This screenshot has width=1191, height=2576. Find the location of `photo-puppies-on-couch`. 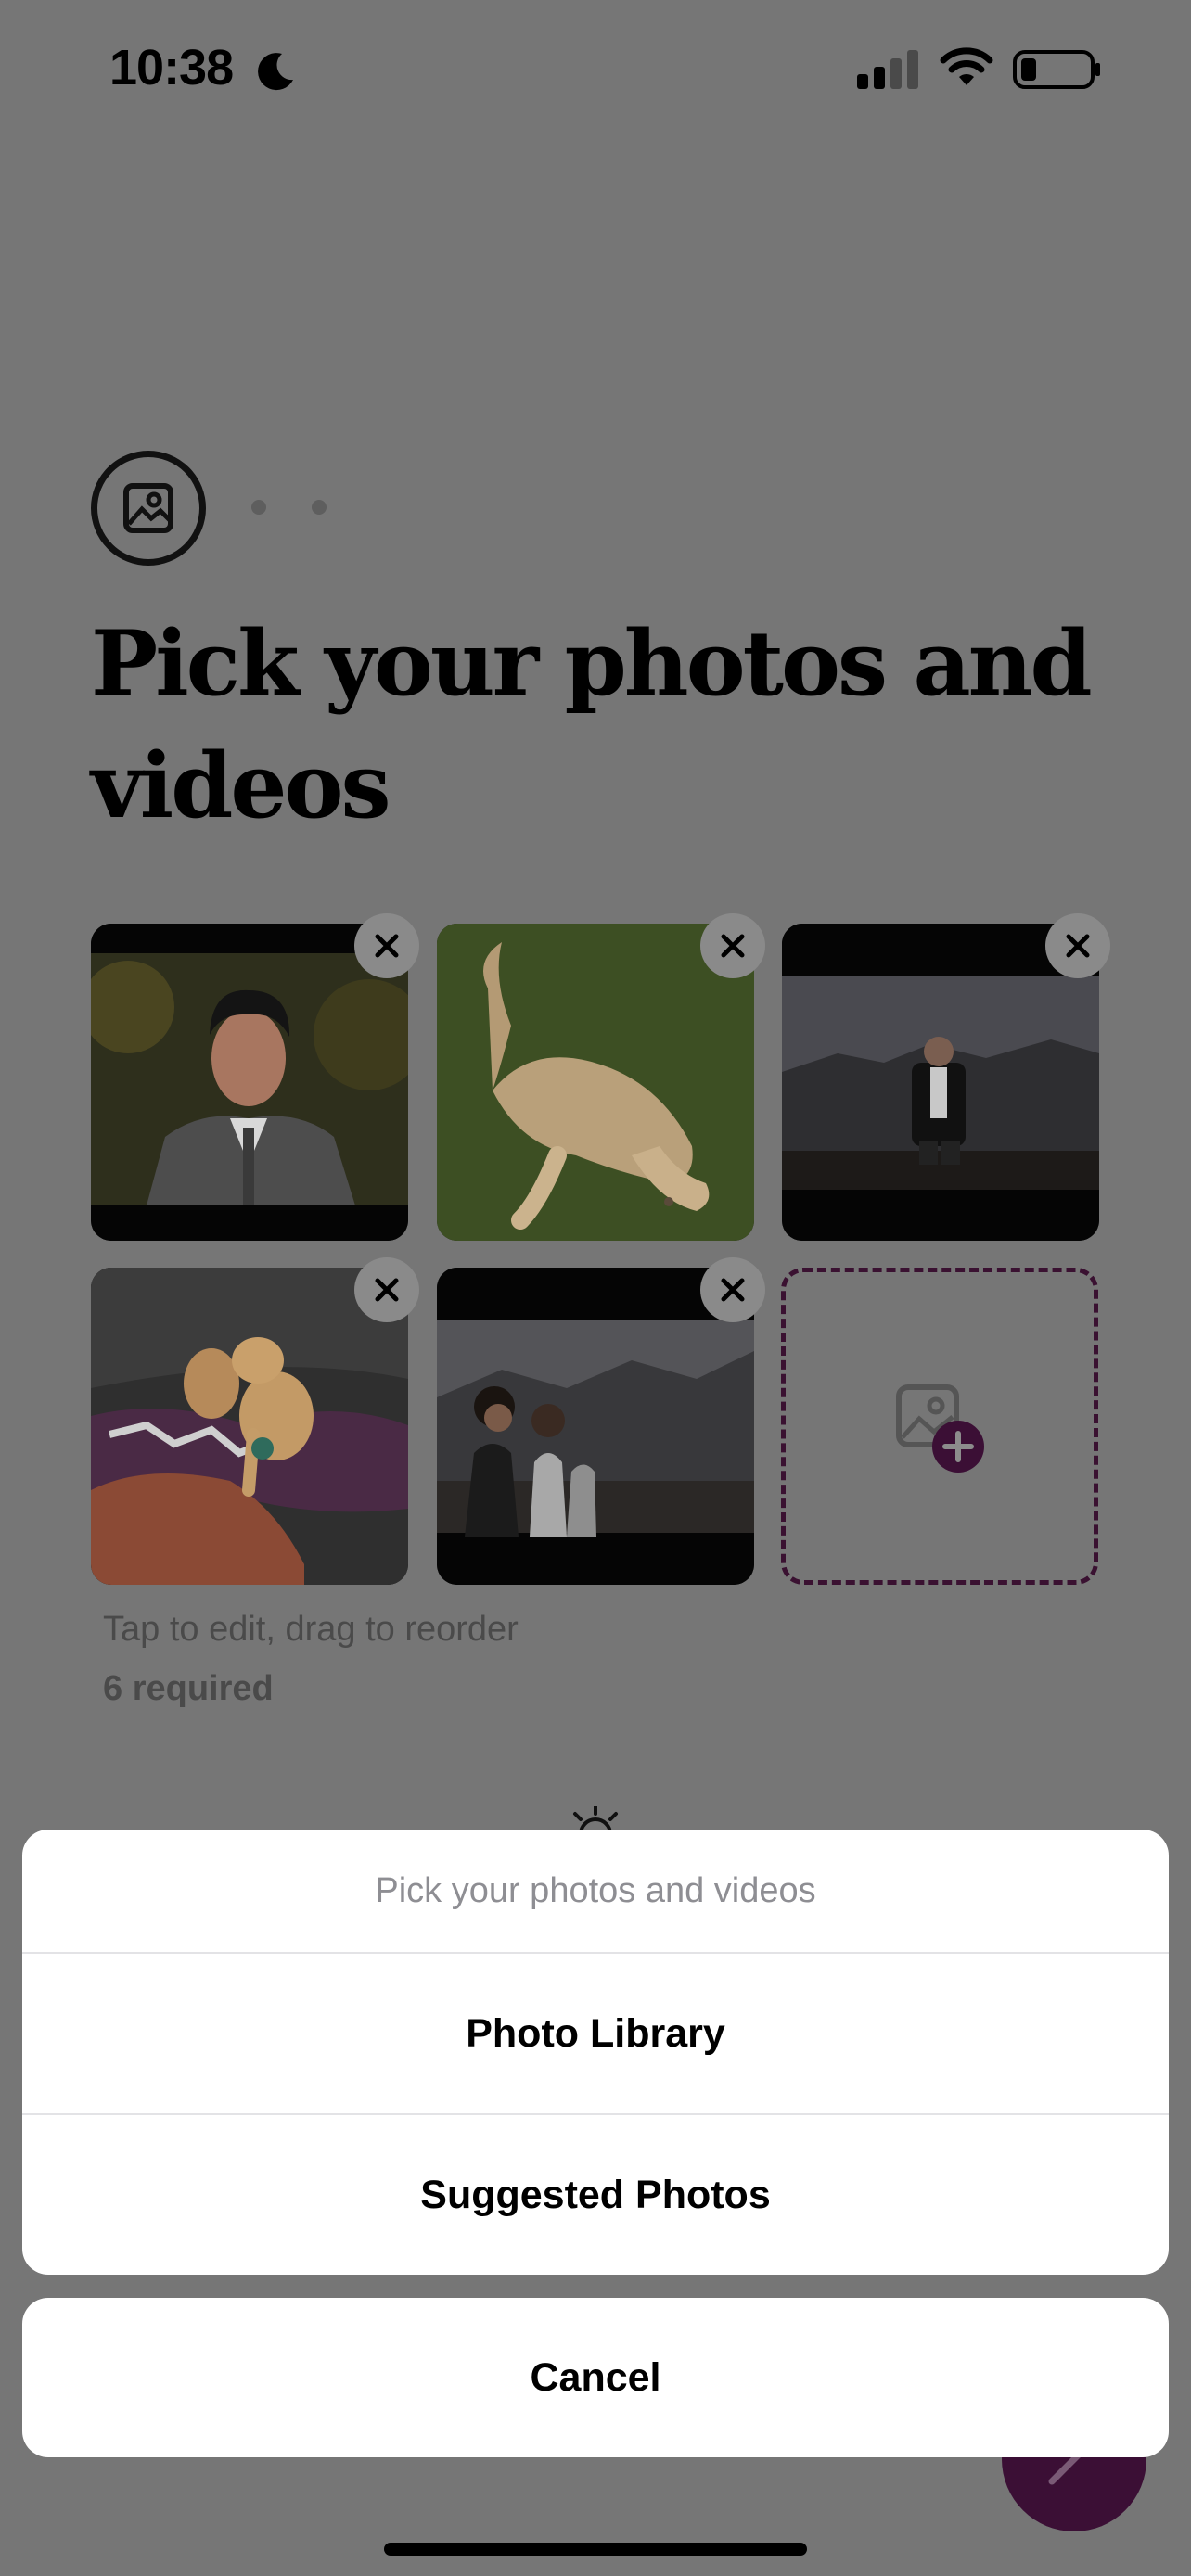

photo-puppies-on-couch is located at coordinates (249, 1426).